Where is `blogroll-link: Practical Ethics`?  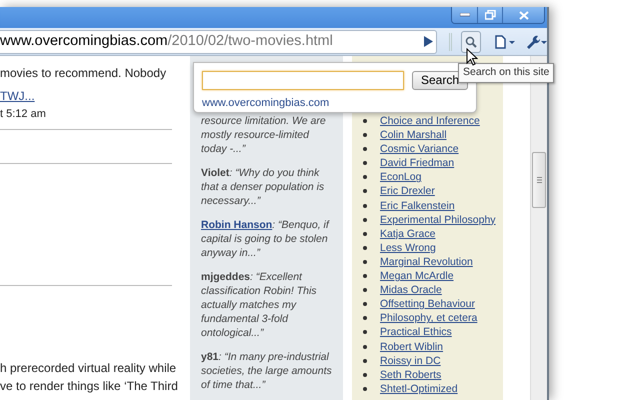
blogroll-link: Practical Ethics is located at coordinates (416, 332).